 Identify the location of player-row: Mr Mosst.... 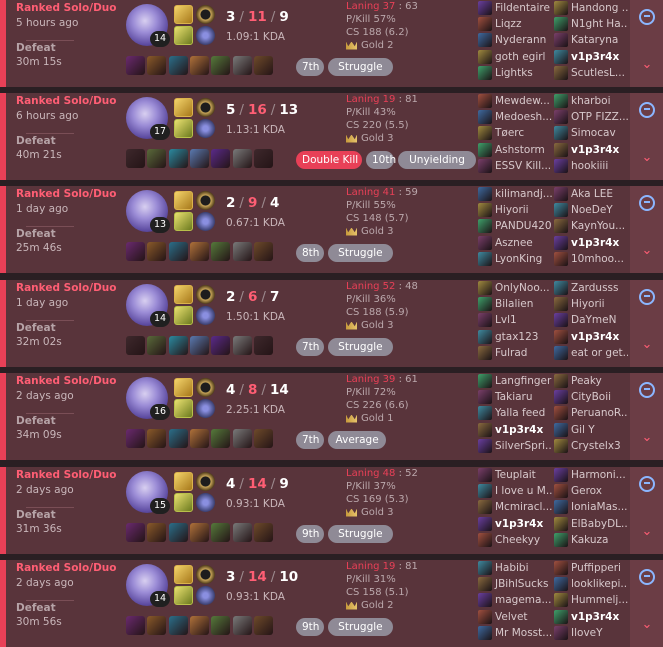
(515, 633).